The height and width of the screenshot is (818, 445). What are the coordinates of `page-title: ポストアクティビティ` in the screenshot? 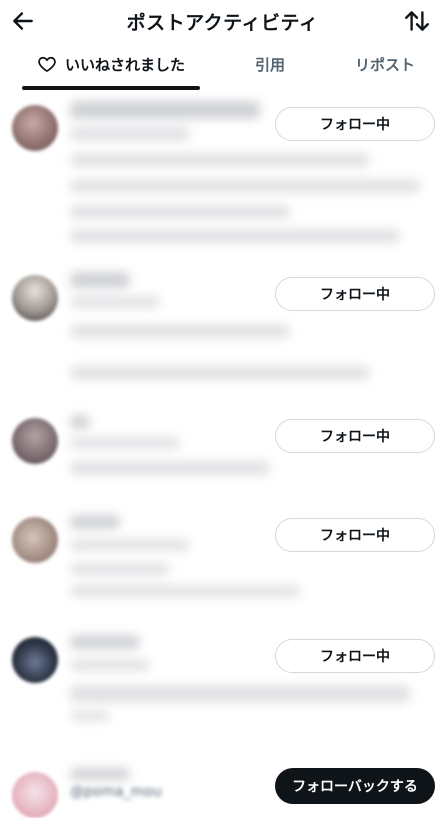 It's located at (222, 23).